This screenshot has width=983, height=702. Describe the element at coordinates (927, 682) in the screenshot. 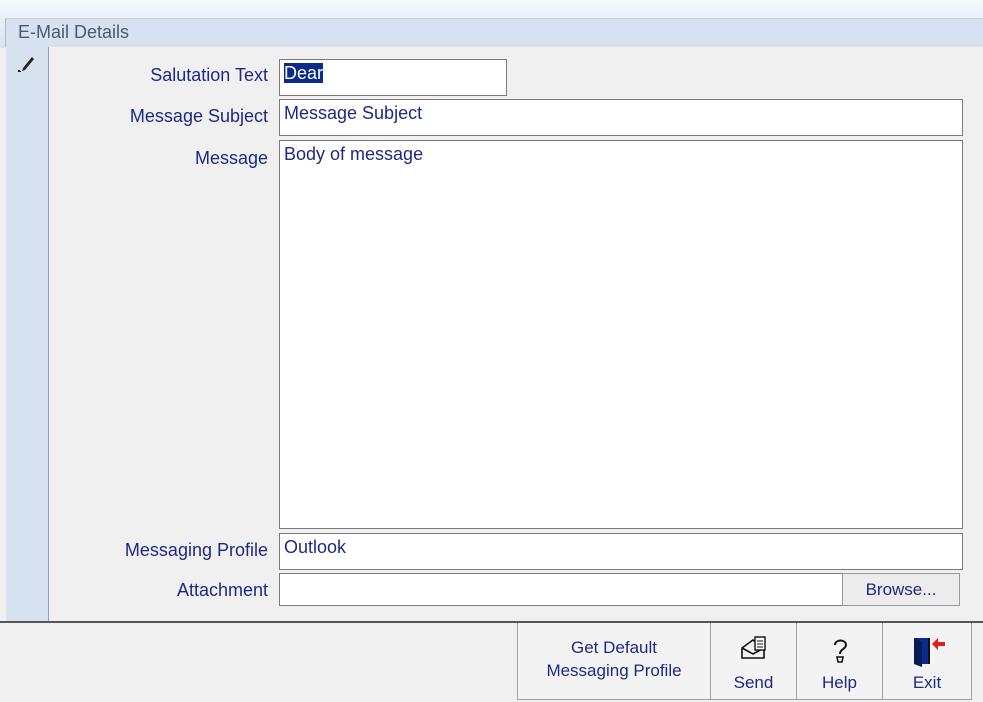

I see `exit-label: Exit` at that location.